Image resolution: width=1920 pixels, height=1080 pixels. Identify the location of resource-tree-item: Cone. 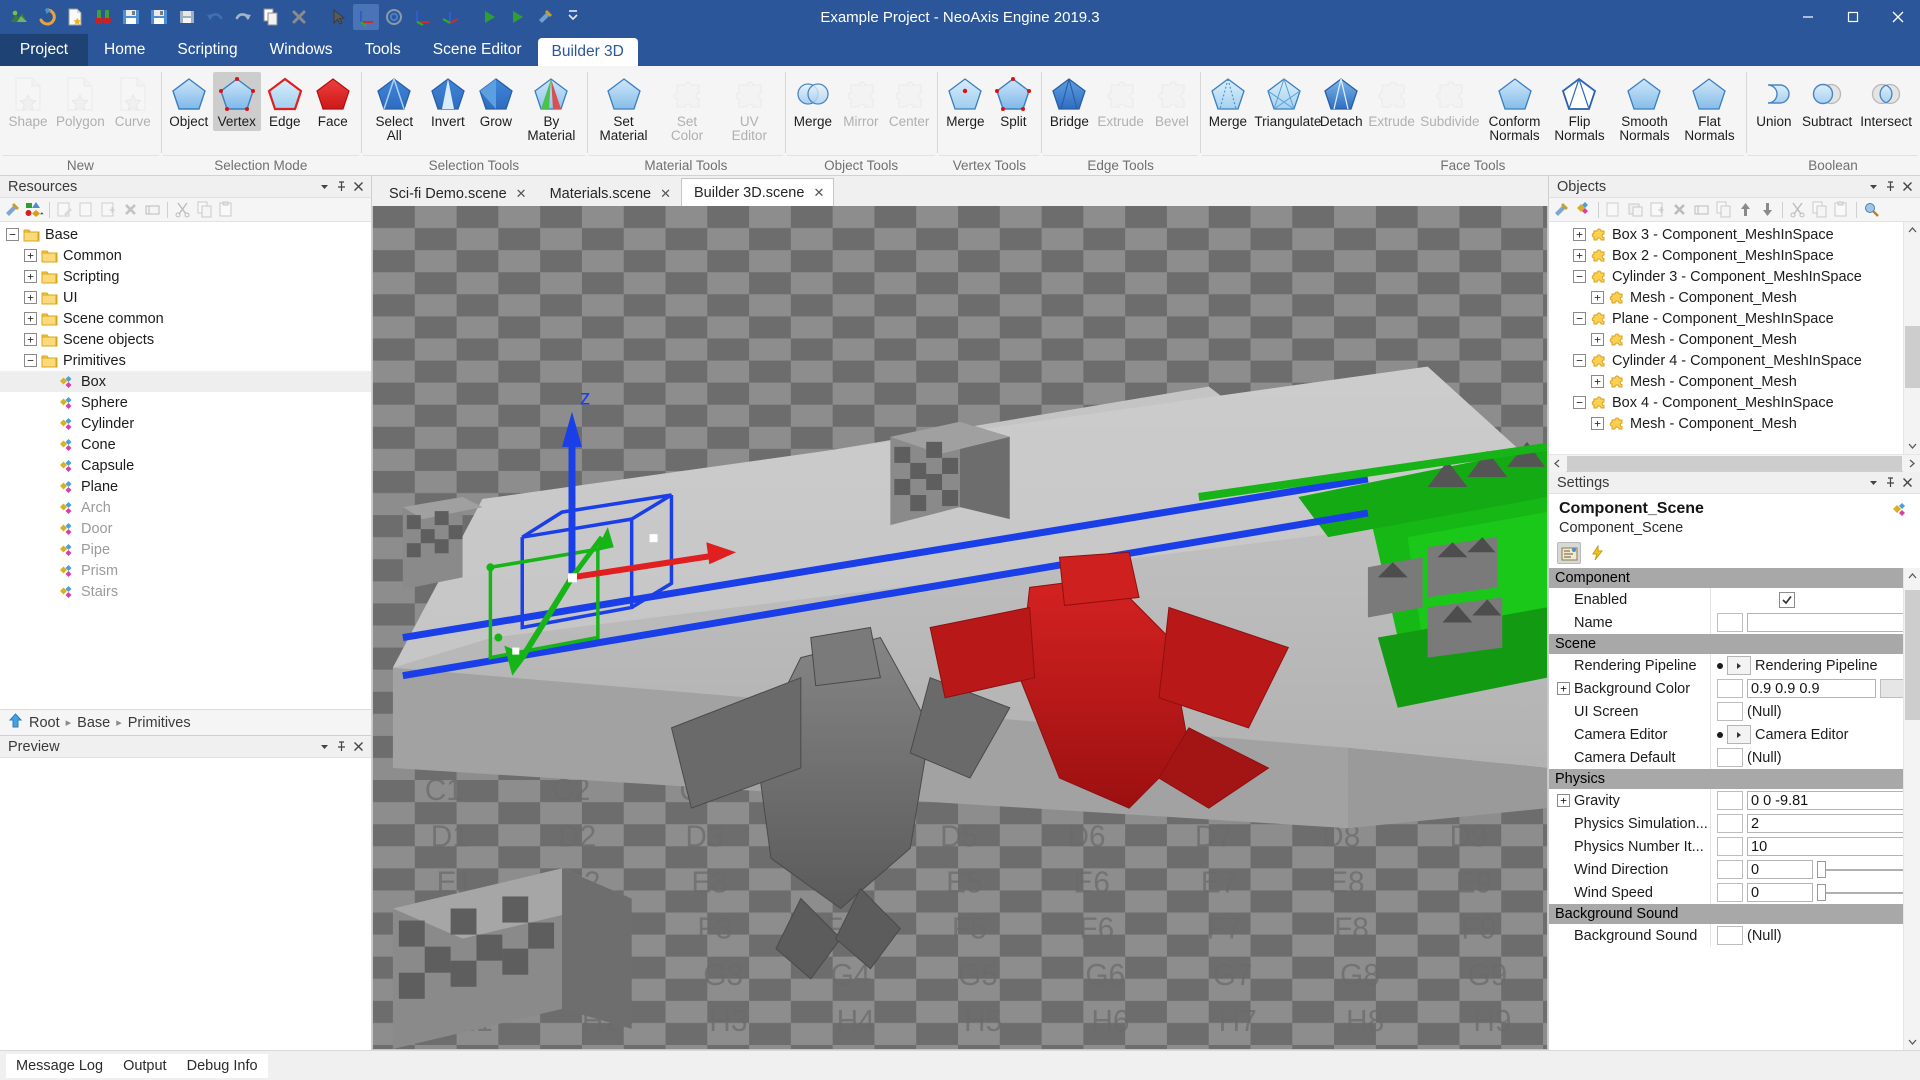
(185, 444).